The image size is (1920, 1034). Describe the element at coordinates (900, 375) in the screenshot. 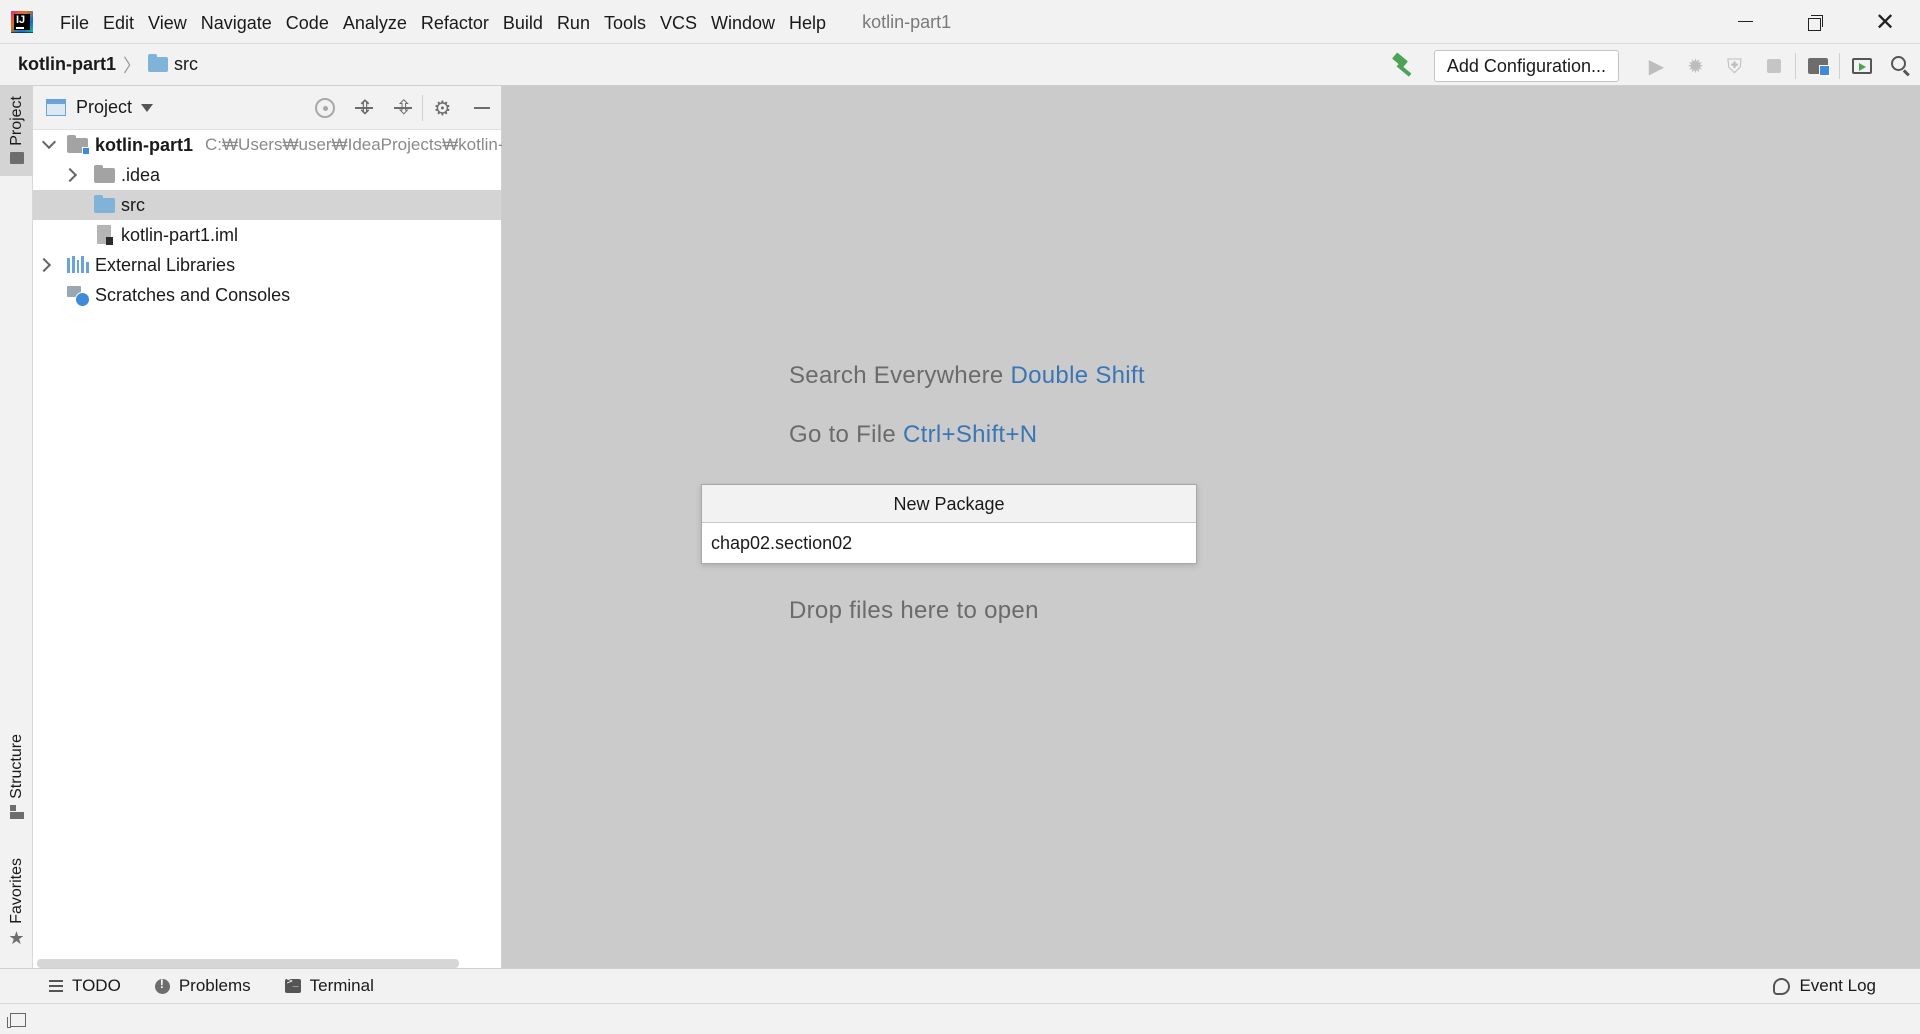

I see `hint-text: Search Everywhere` at that location.